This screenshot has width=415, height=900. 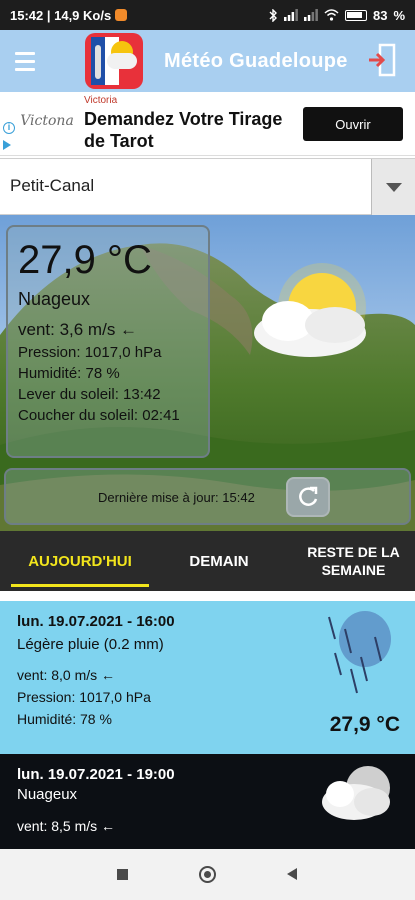 I want to click on wifi-icon, so click(x=331, y=15).